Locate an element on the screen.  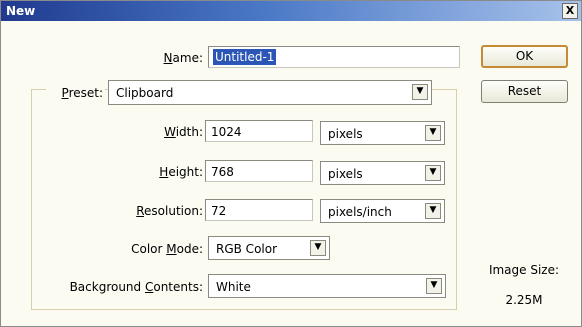
background-contents-select: White ▼ is located at coordinates (327, 286).